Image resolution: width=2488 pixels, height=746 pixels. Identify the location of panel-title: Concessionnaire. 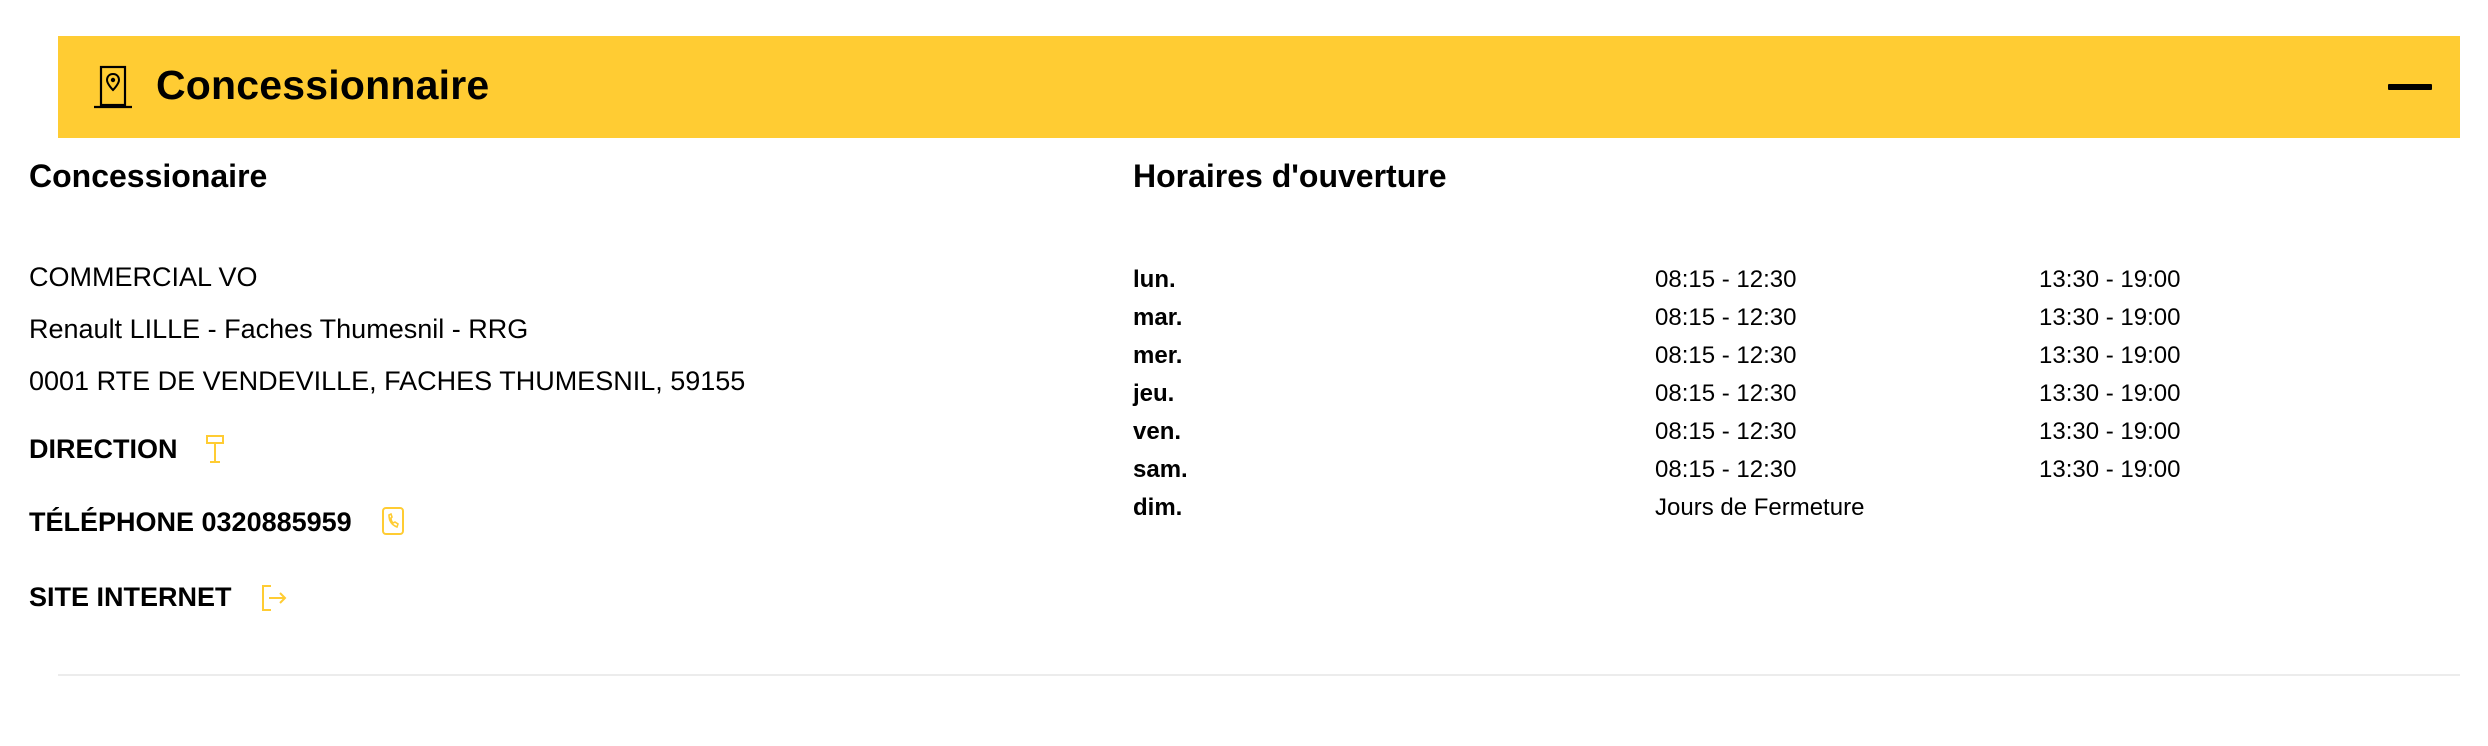
(323, 85).